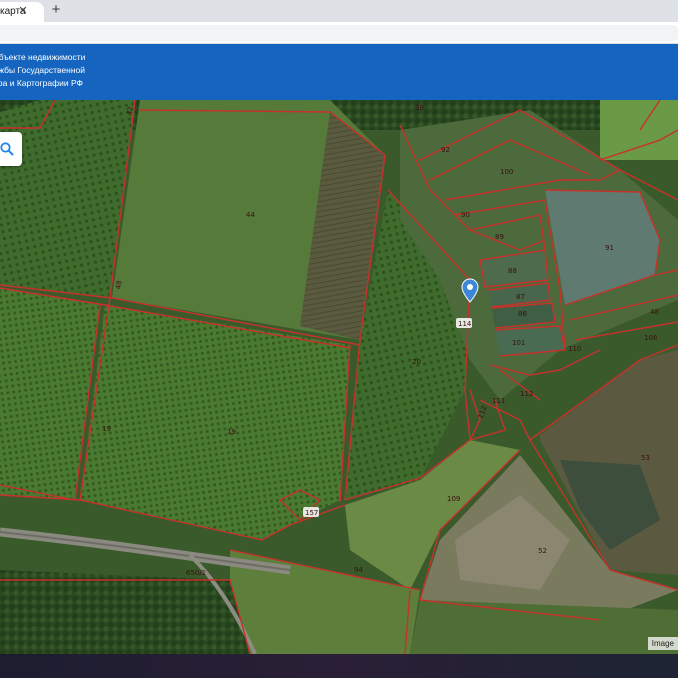 This screenshot has width=678, height=678. Describe the element at coordinates (518, 343) in the screenshot. I see `parcel-label: 101` at that location.